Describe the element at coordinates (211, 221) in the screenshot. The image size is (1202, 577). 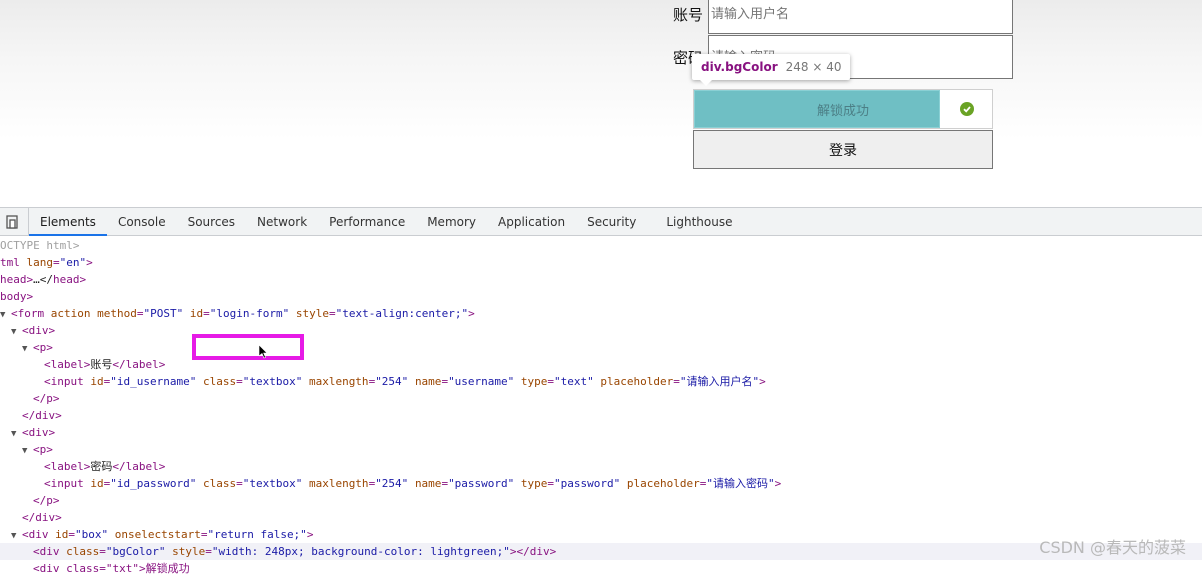
I see `tab-sources: Sources` at that location.